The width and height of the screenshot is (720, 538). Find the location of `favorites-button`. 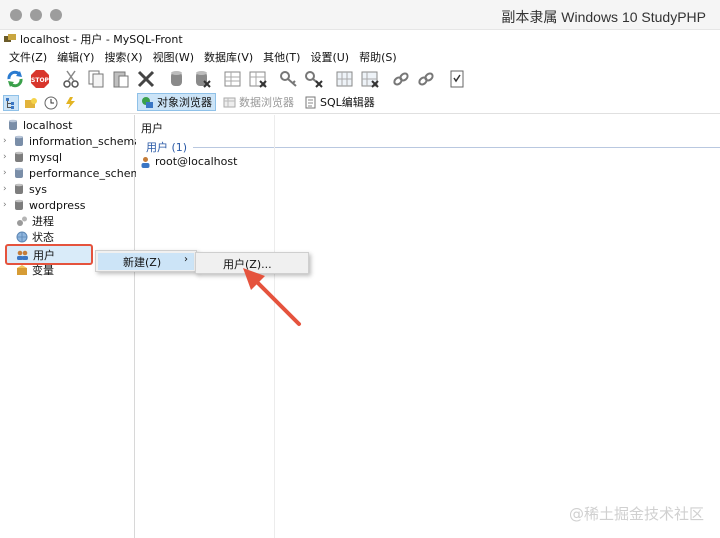

favorites-button is located at coordinates (31, 103).